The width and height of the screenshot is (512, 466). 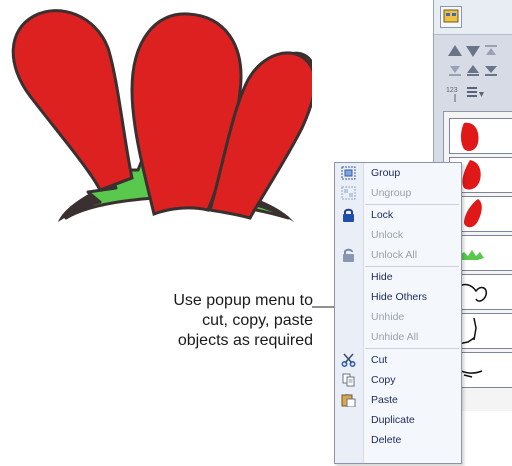 I want to click on menu-item-delete: Delete, so click(x=398, y=440).